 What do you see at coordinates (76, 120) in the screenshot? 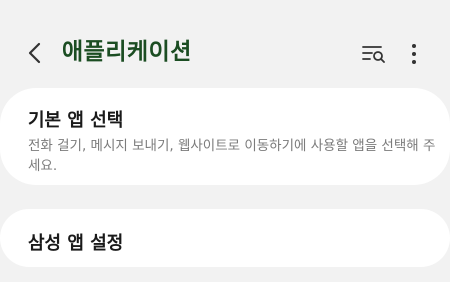
I see `default-apps-title: 기본 앱 선택` at bounding box center [76, 120].